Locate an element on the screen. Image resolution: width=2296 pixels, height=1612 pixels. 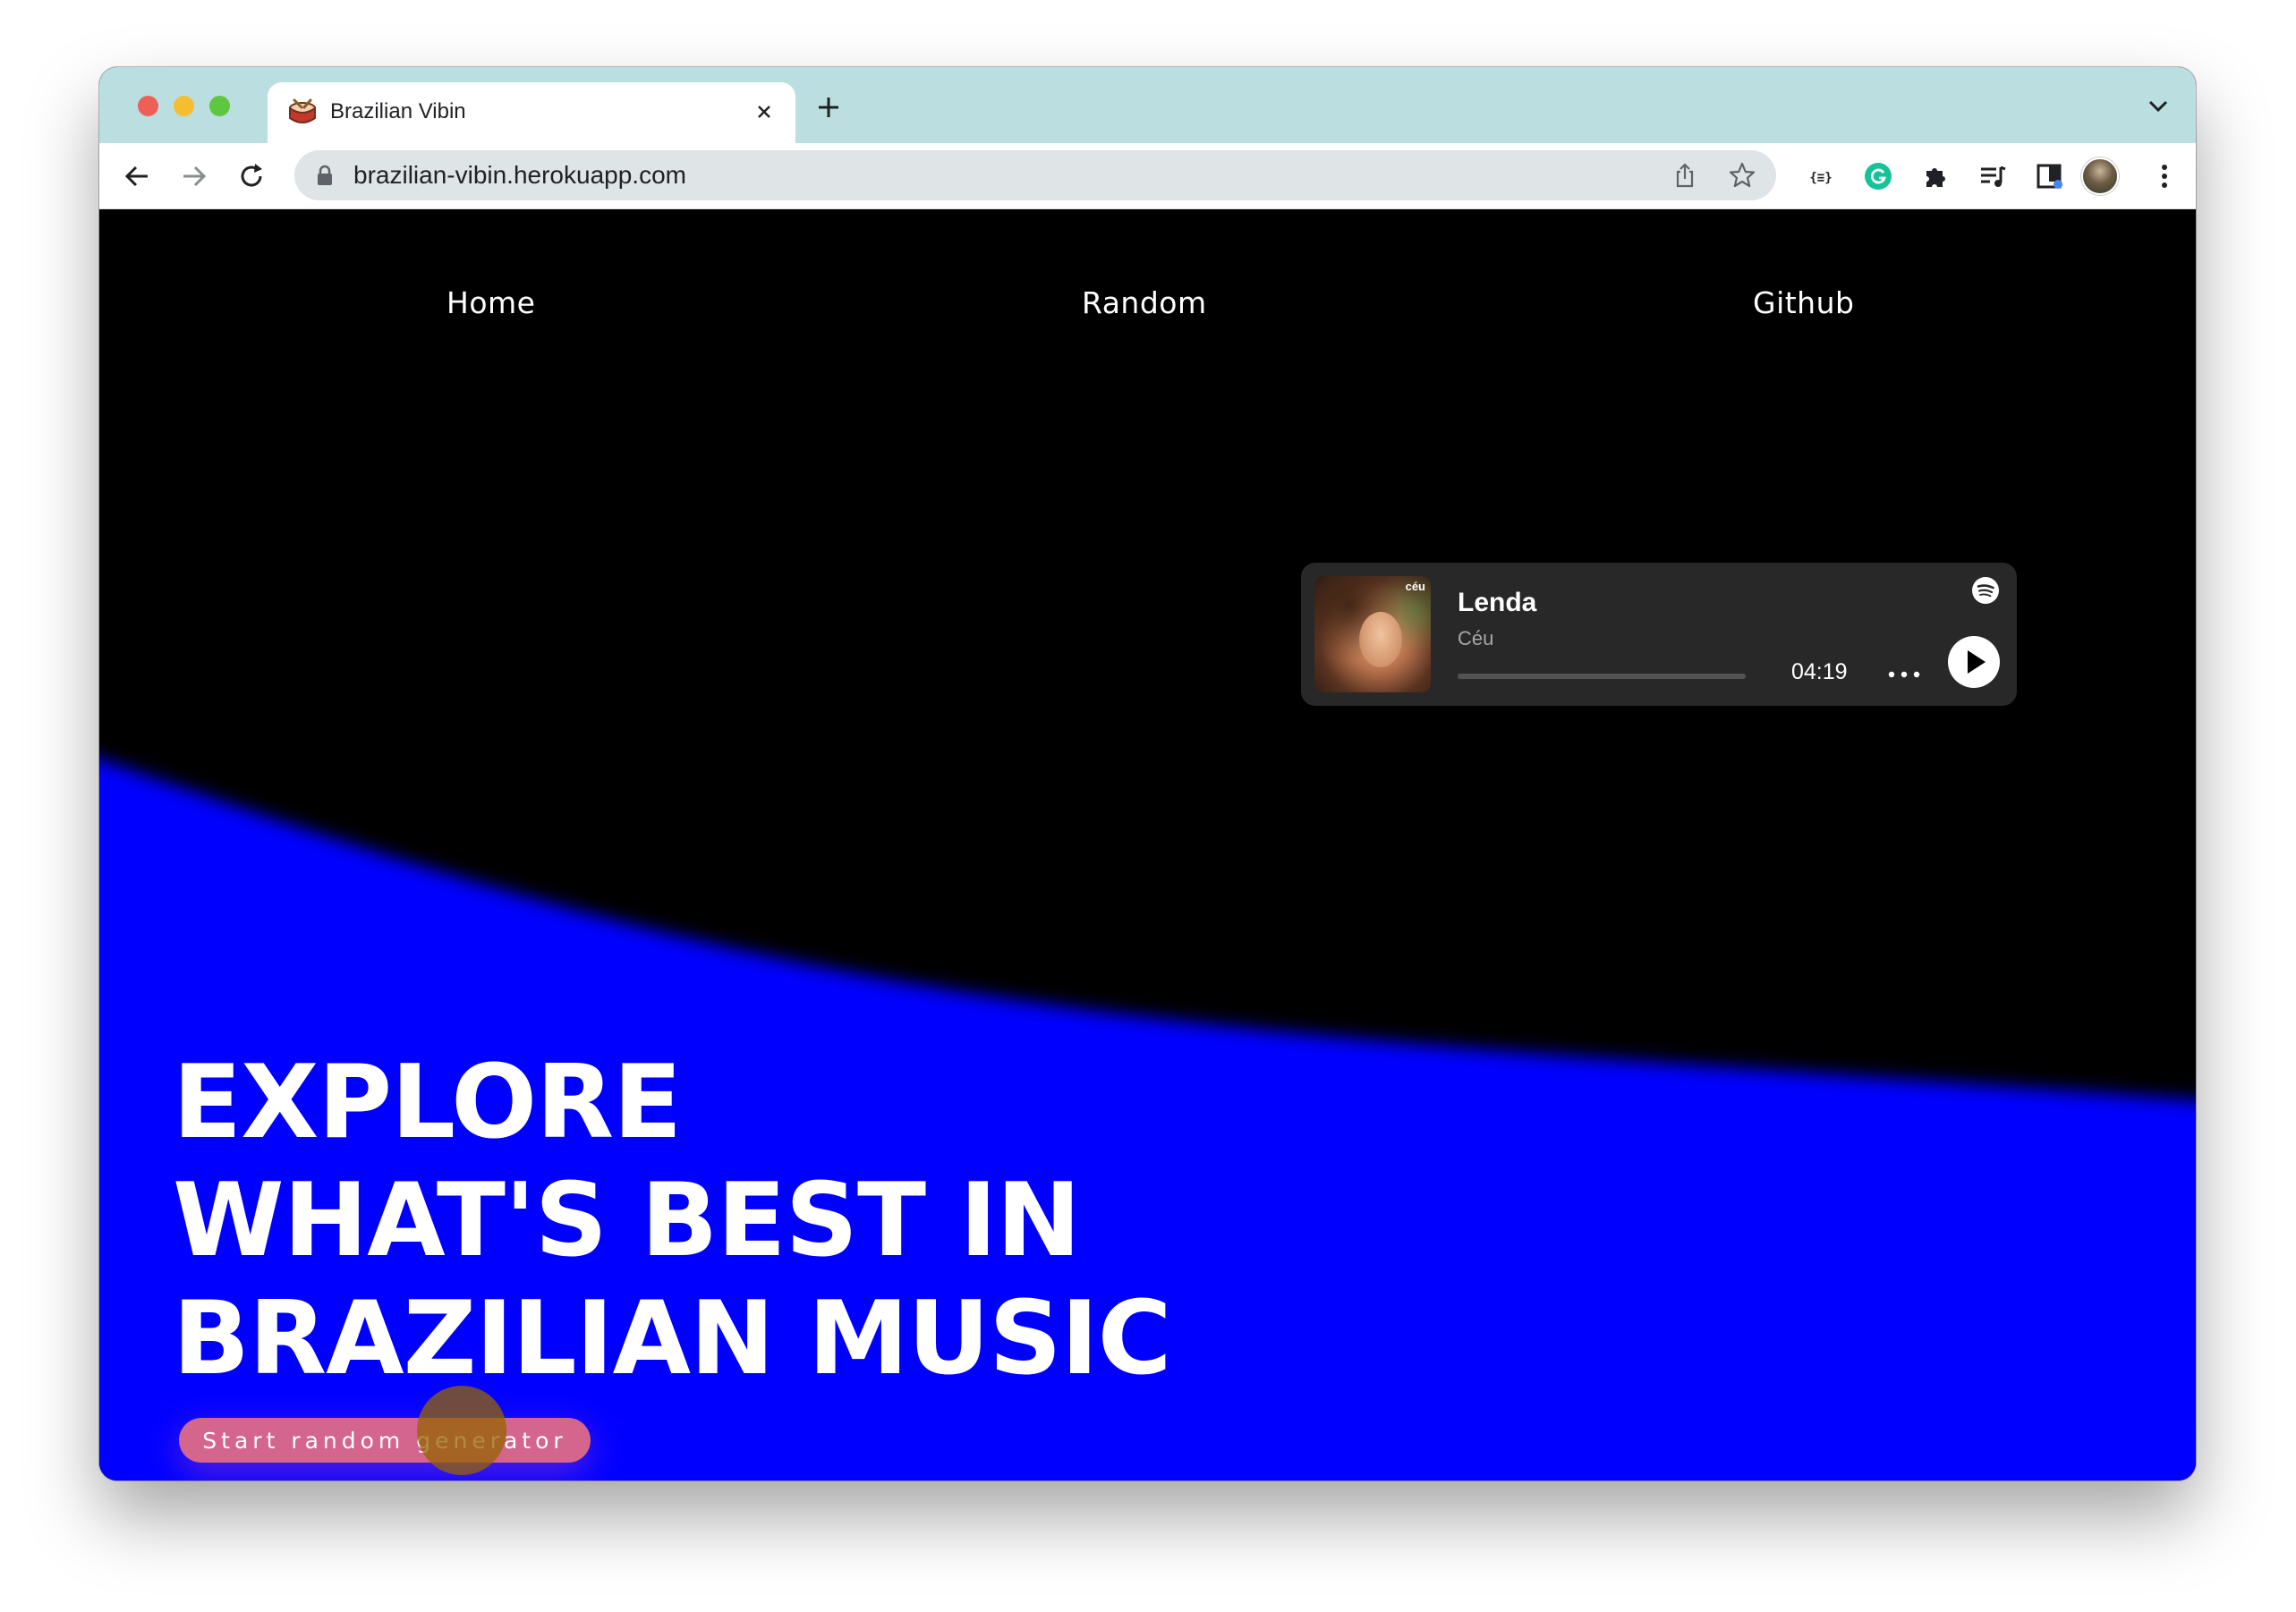
browser-toolbar: brazilian-vibin.herokuapp.com {≡} is located at coordinates (1147, 176).